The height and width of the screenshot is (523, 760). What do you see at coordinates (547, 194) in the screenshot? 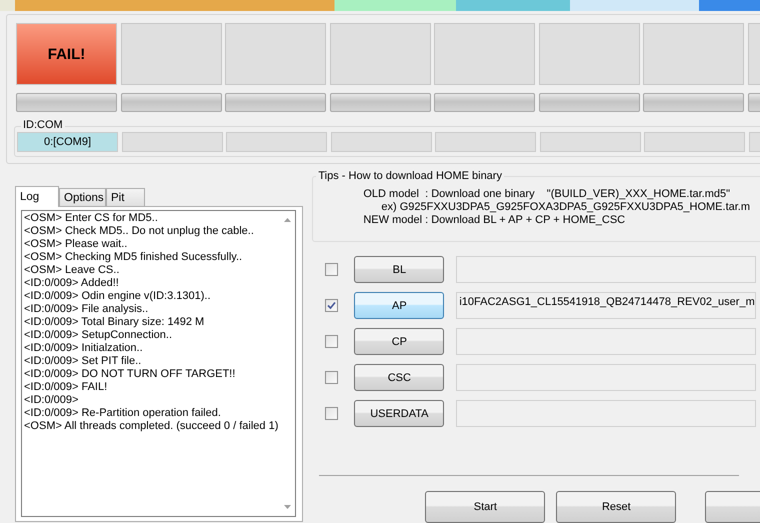
I see `tip-text: OLD model : Download one binary "(BUILD_VER)_XXX_HOME.tar.md5"` at bounding box center [547, 194].